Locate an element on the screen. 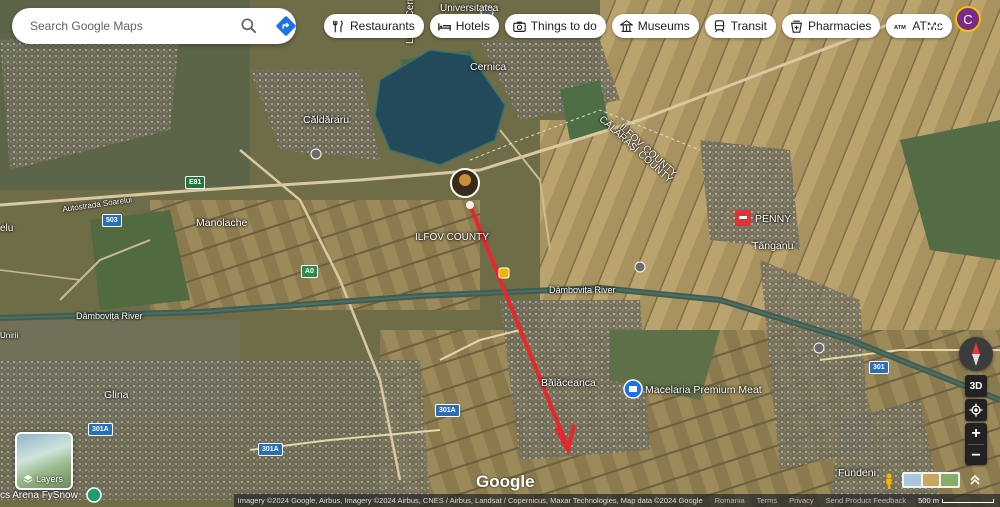 The width and height of the screenshot is (1000, 507). scale-bar: 500 m is located at coordinates (956, 500).